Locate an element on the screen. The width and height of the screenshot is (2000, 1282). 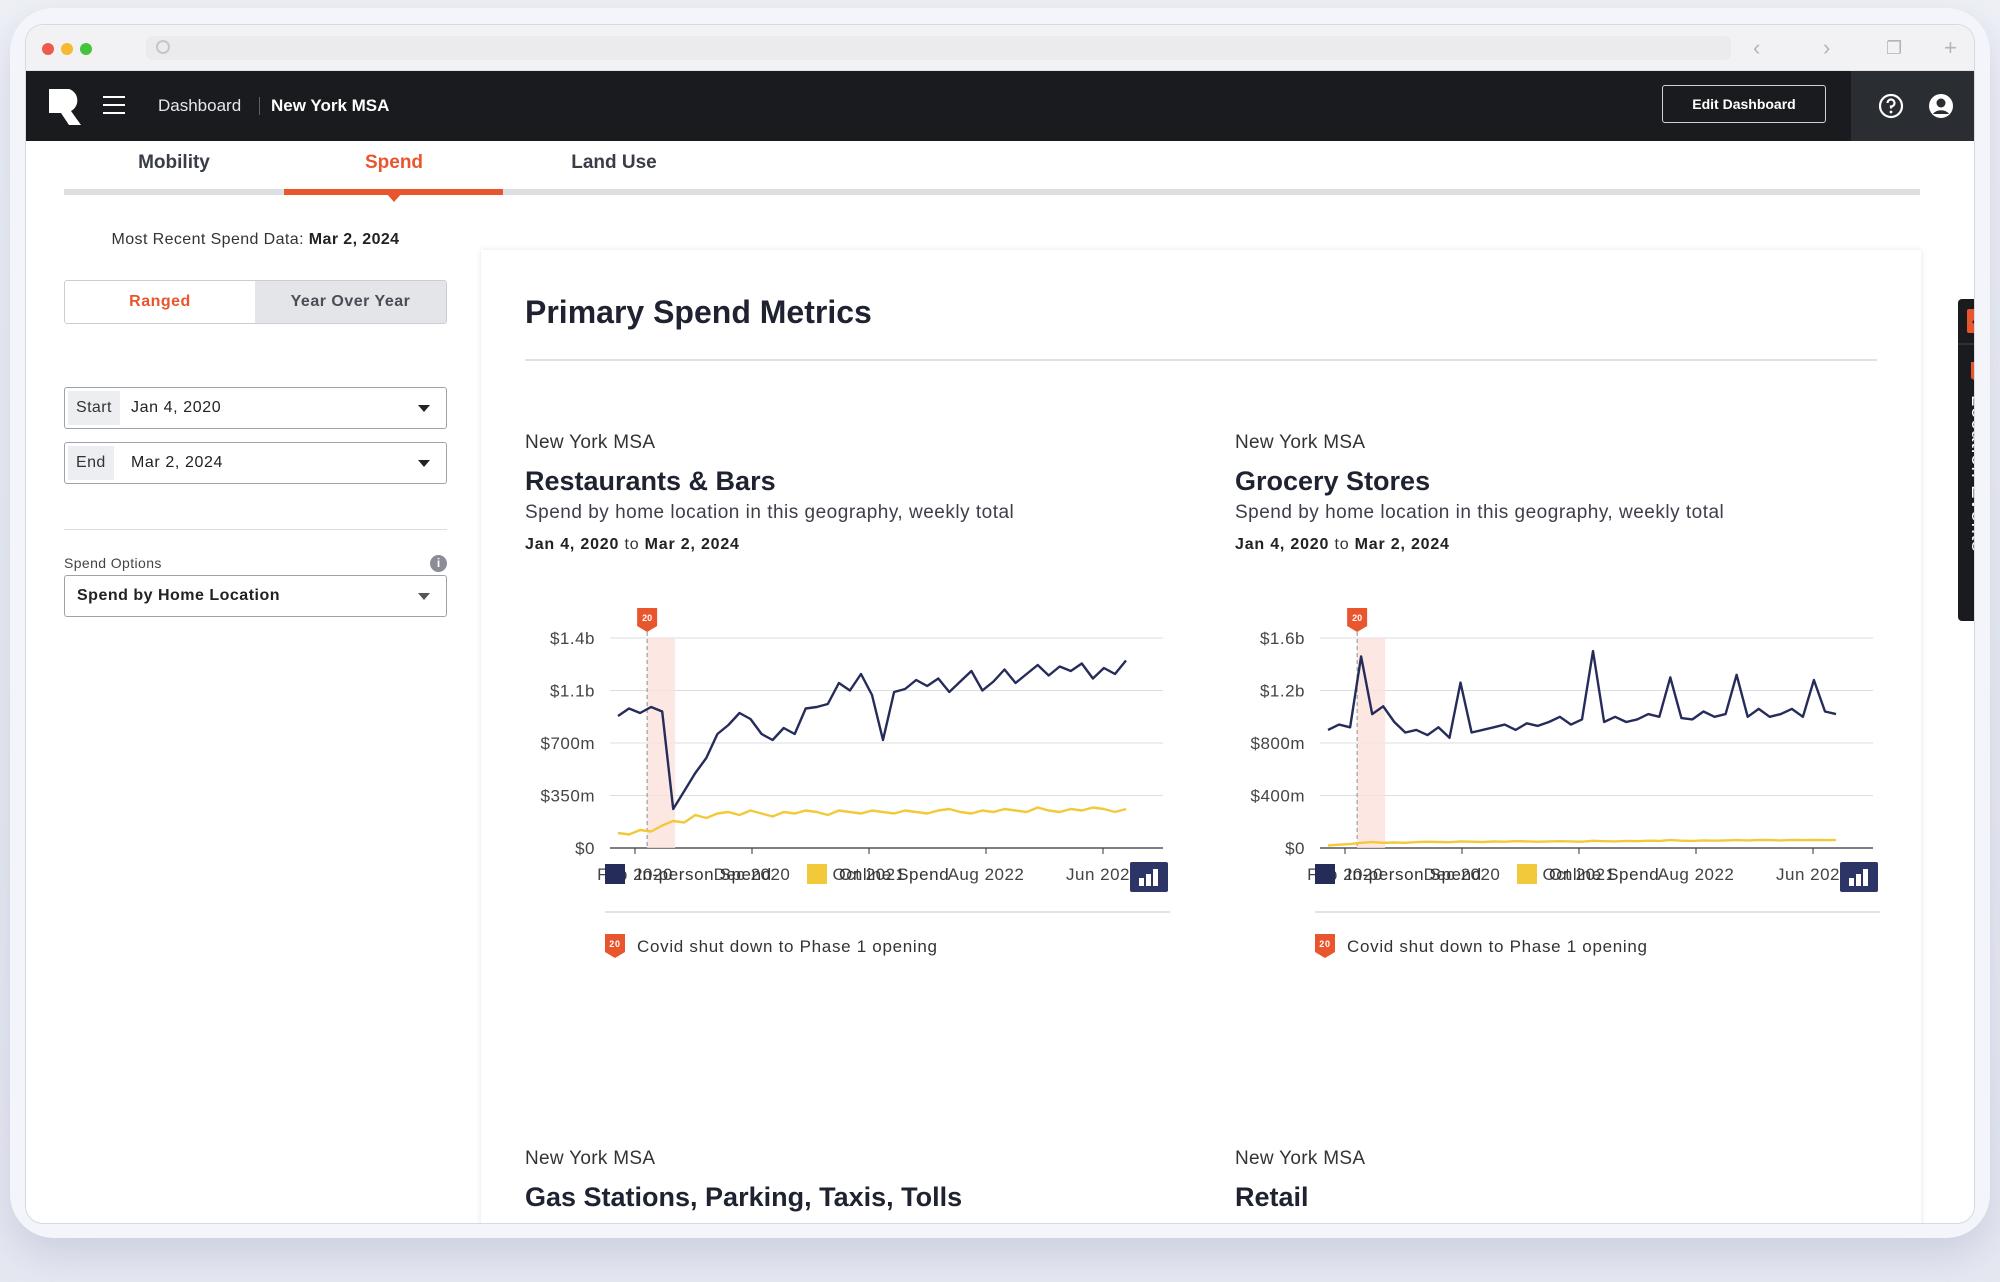
tab-mobility: Mobility is located at coordinates (174, 165).